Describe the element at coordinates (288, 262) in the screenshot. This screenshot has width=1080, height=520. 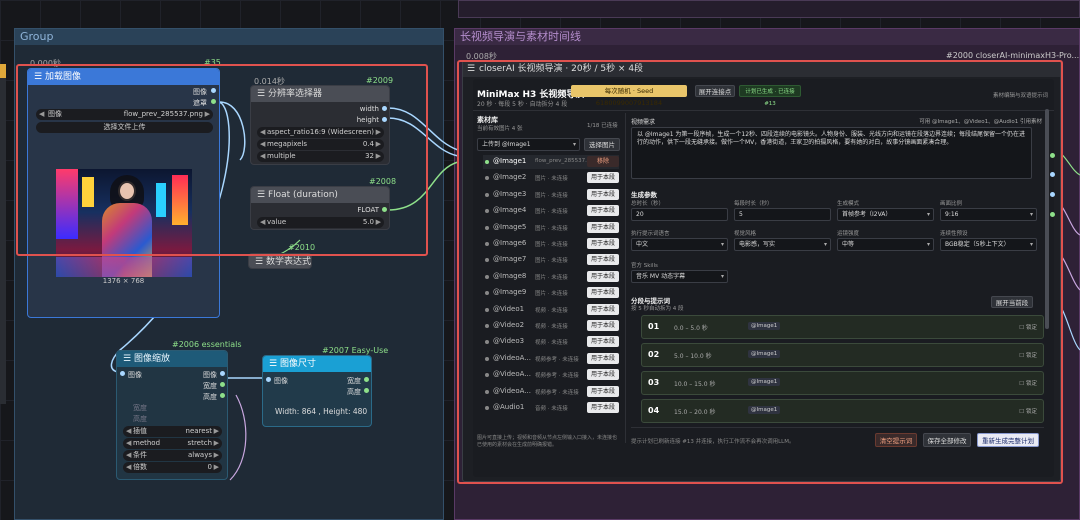
I see `node-2010-title: 数学表达式` at that location.